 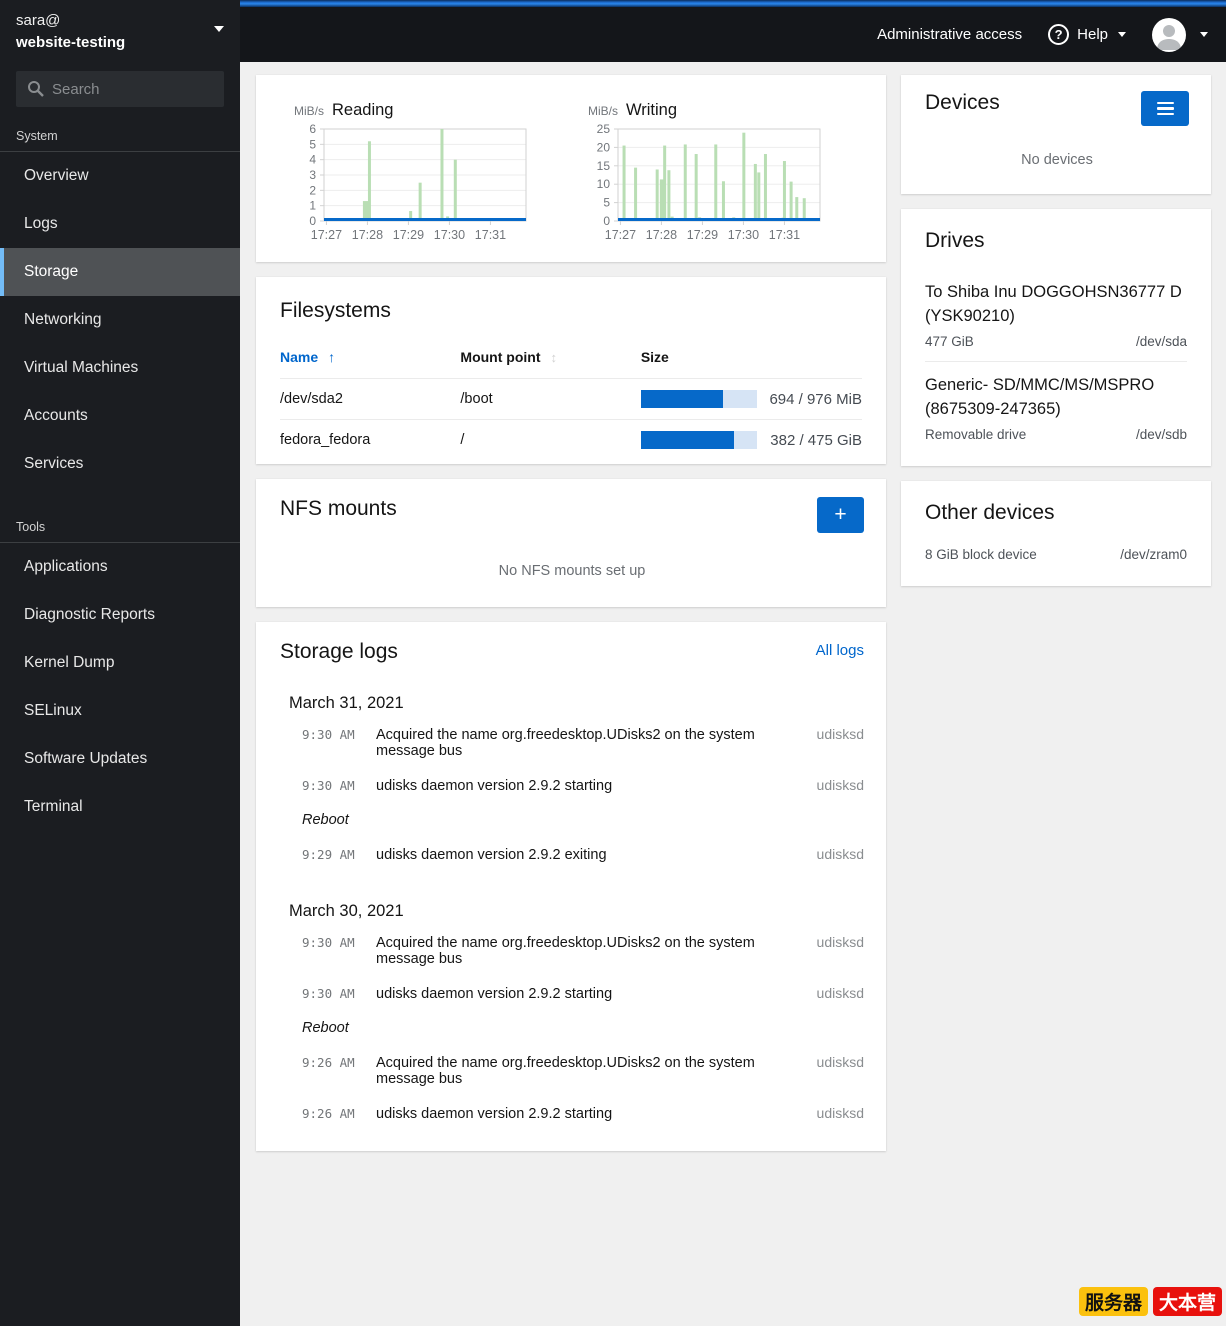 I want to click on column-header-mount-point: Mount point ↕, so click(x=550, y=361).